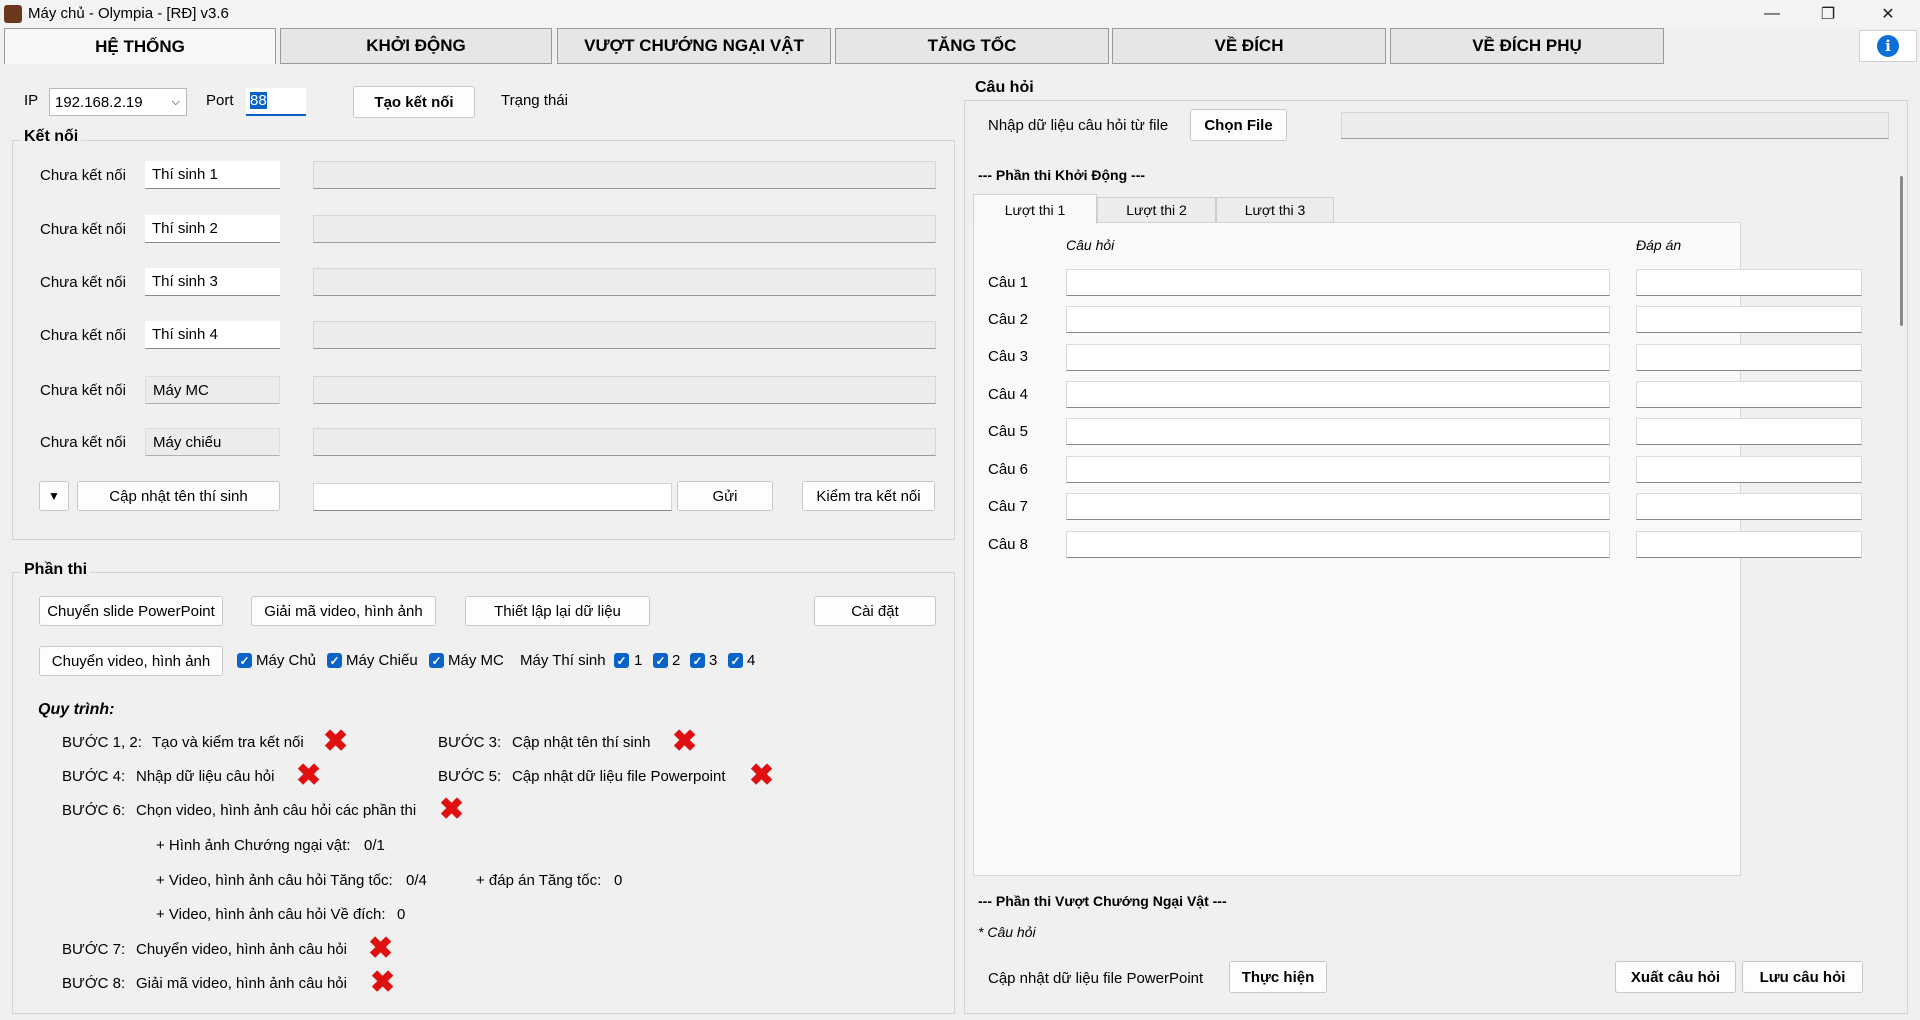 This screenshot has height=1020, width=1920. Describe the element at coordinates (31, 100) in the screenshot. I see `ip-label: IP` at that location.